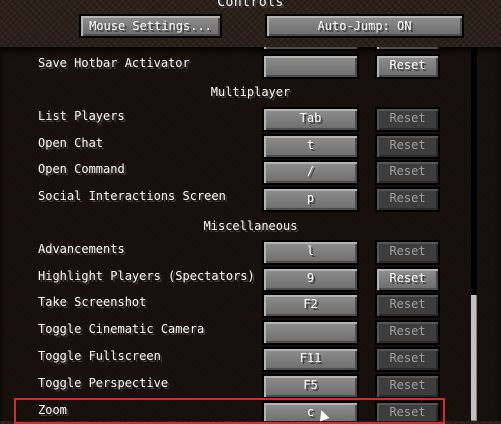  What do you see at coordinates (103, 383) in the screenshot?
I see `keybind-label-perspective: Toggle Perspective` at bounding box center [103, 383].